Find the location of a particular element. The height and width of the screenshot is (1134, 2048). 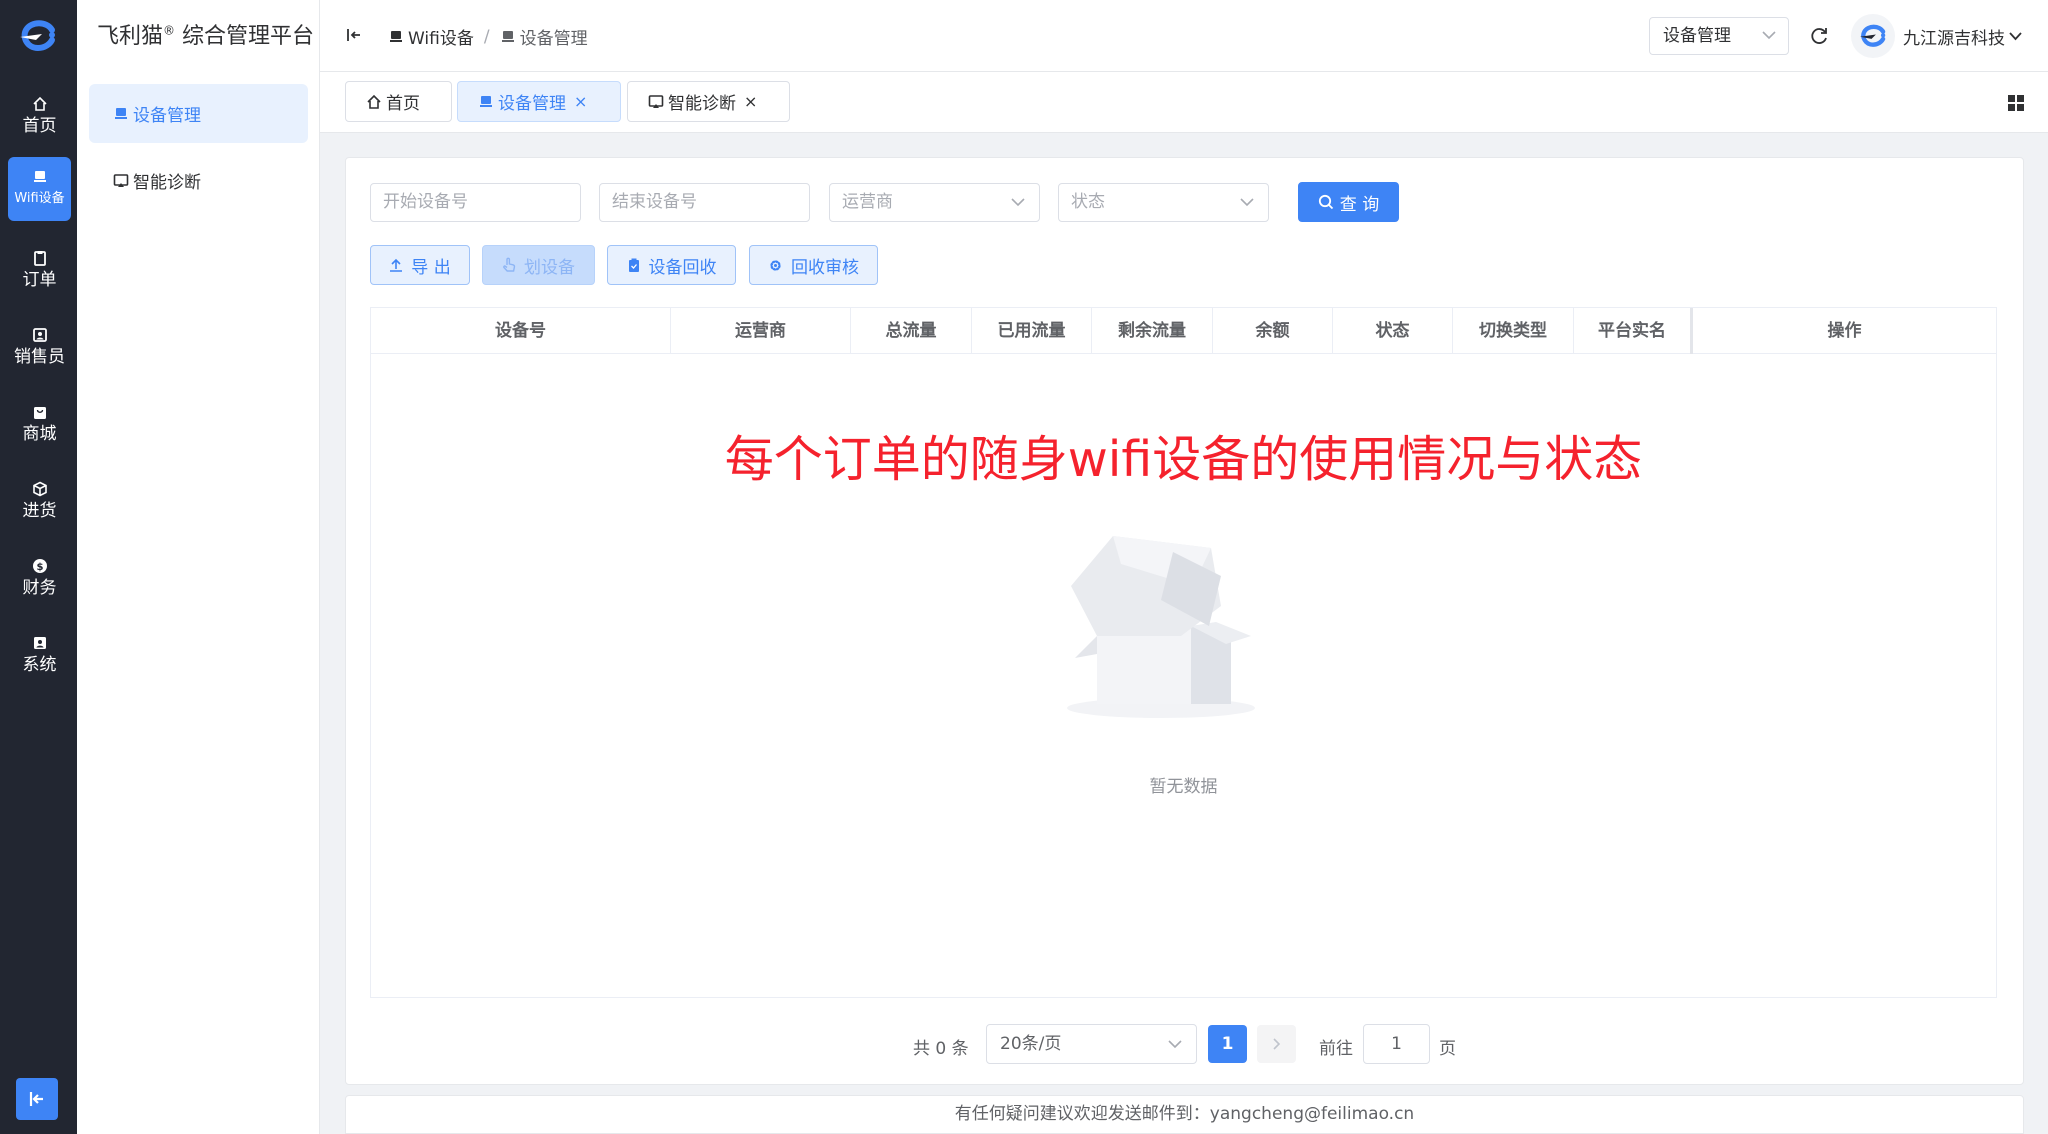

column-header-platform-realname: 平台实名 is located at coordinates (1632, 331).